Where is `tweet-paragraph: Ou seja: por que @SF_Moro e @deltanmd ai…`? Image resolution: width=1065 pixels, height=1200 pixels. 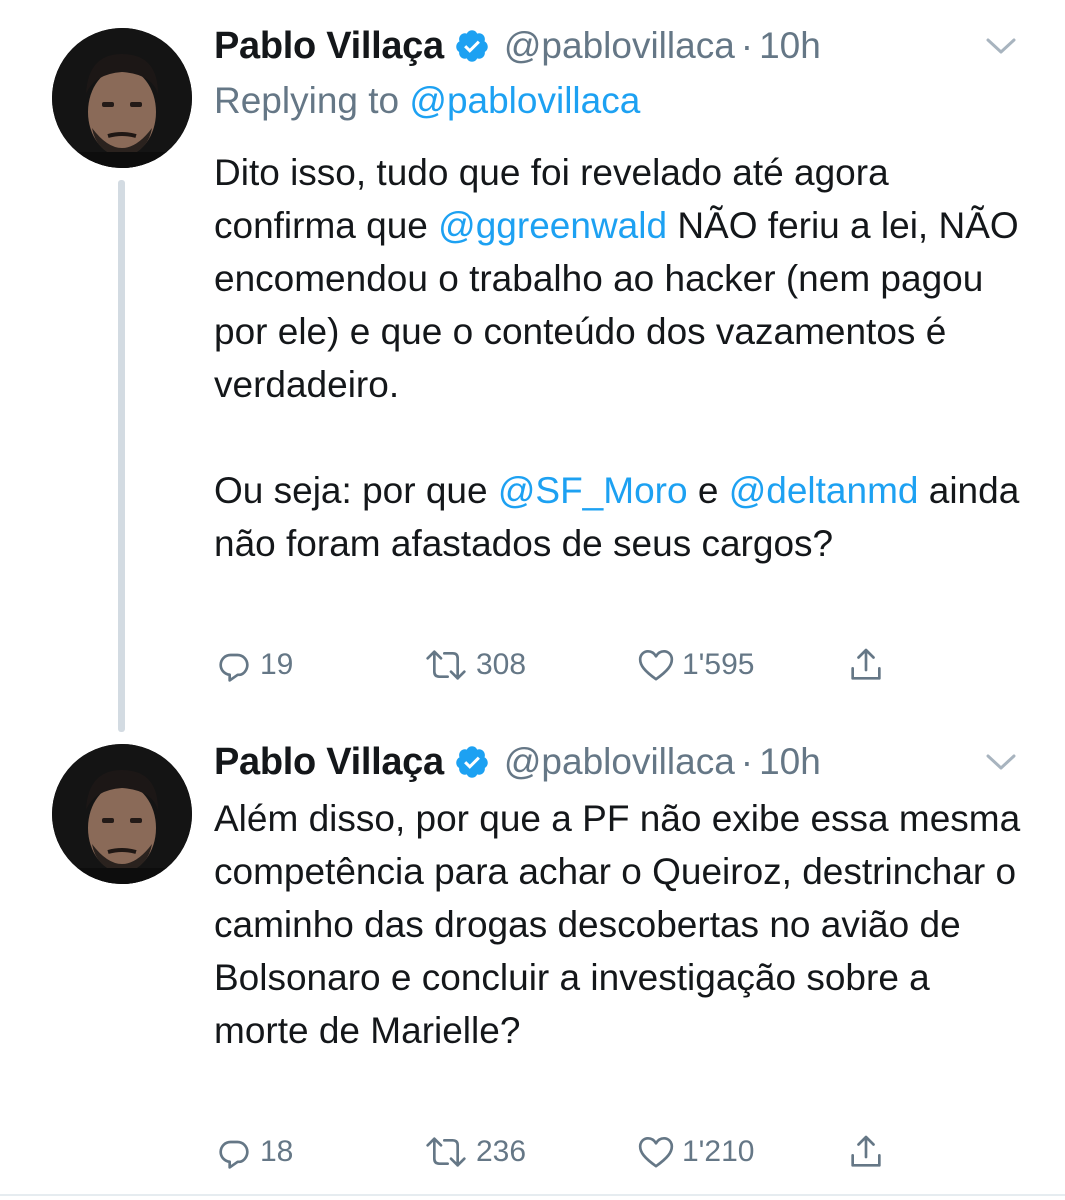 tweet-paragraph: Ou seja: por que @SF_Moro e @deltanmd ai… is located at coordinates (624, 517).